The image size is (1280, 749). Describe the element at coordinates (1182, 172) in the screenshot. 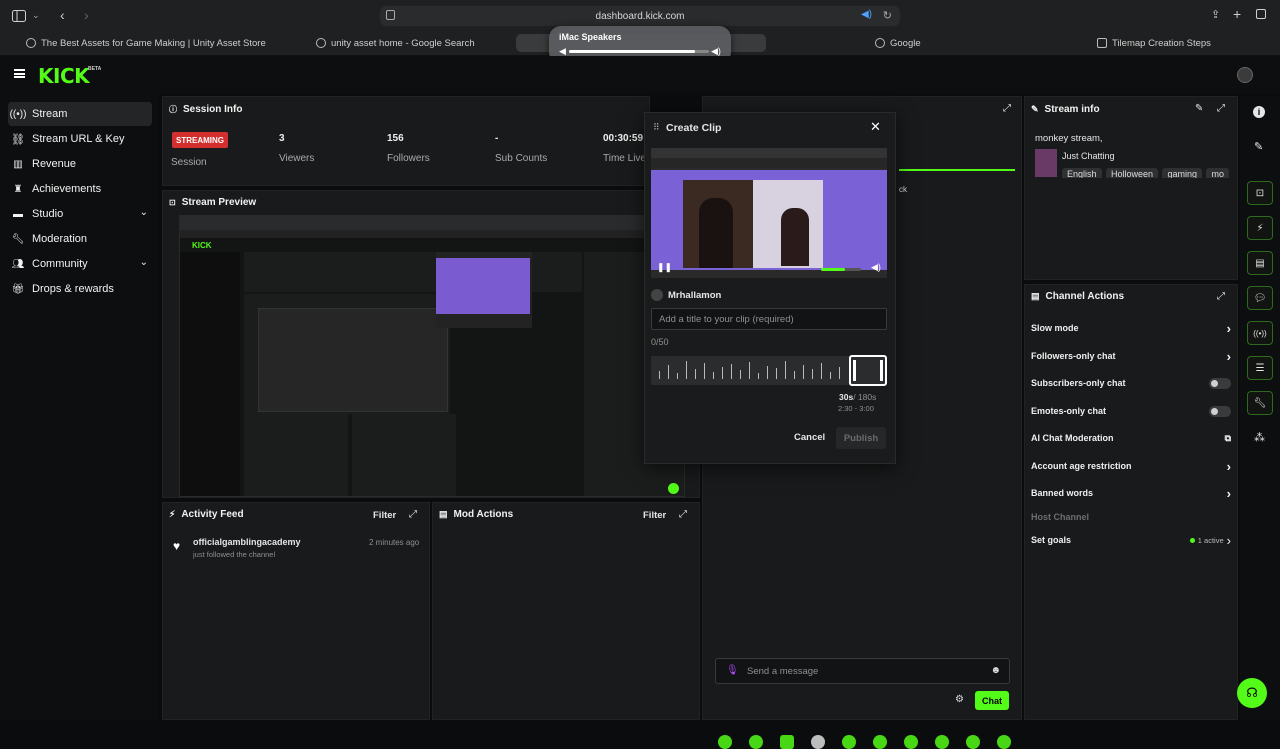

I see `tag: gaming` at that location.